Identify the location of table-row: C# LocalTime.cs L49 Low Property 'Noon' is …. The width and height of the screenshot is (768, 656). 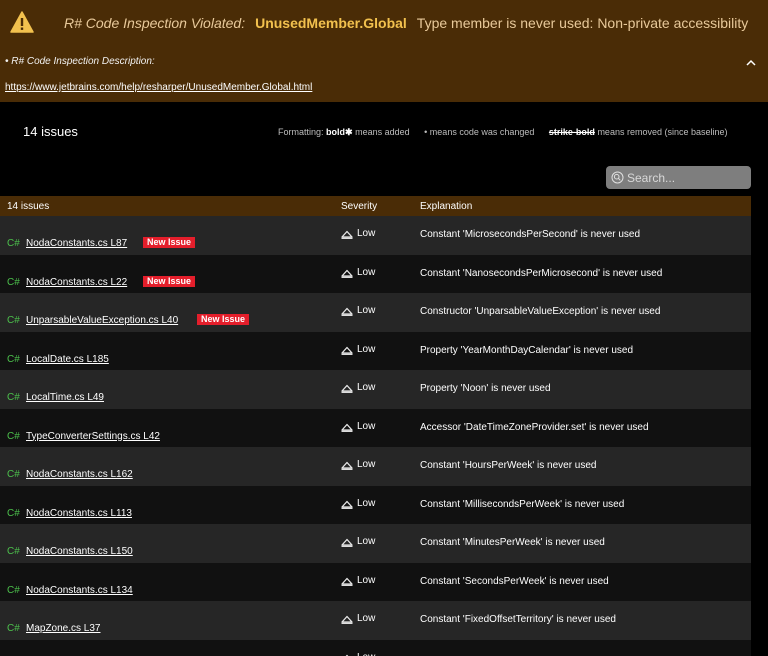
(375, 389).